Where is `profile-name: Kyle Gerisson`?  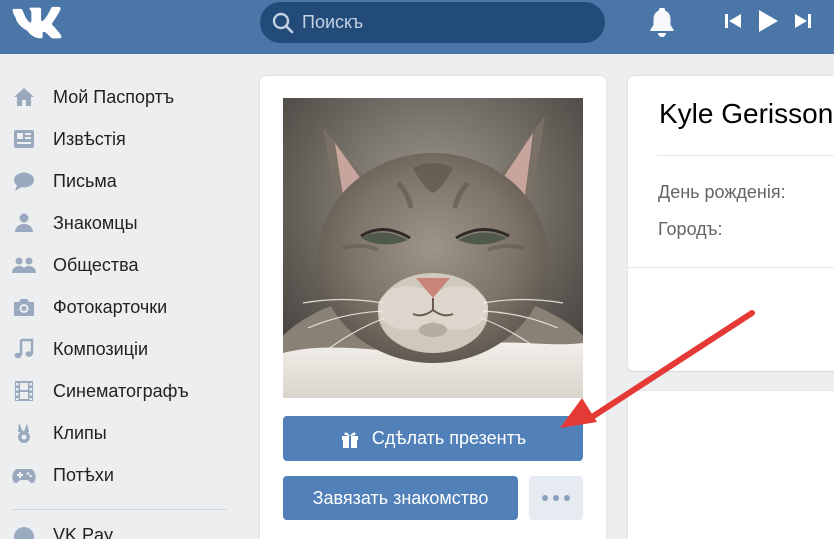
profile-name: Kyle Gerisson is located at coordinates (746, 113).